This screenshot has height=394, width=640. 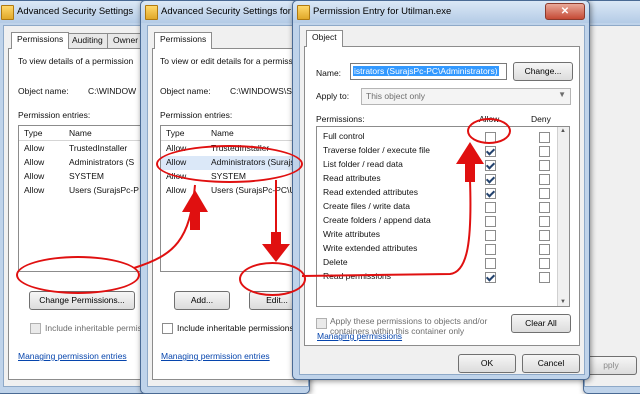 What do you see at coordinates (376, 150) in the screenshot?
I see `permission-label: Traverse folder / execute file` at bounding box center [376, 150].